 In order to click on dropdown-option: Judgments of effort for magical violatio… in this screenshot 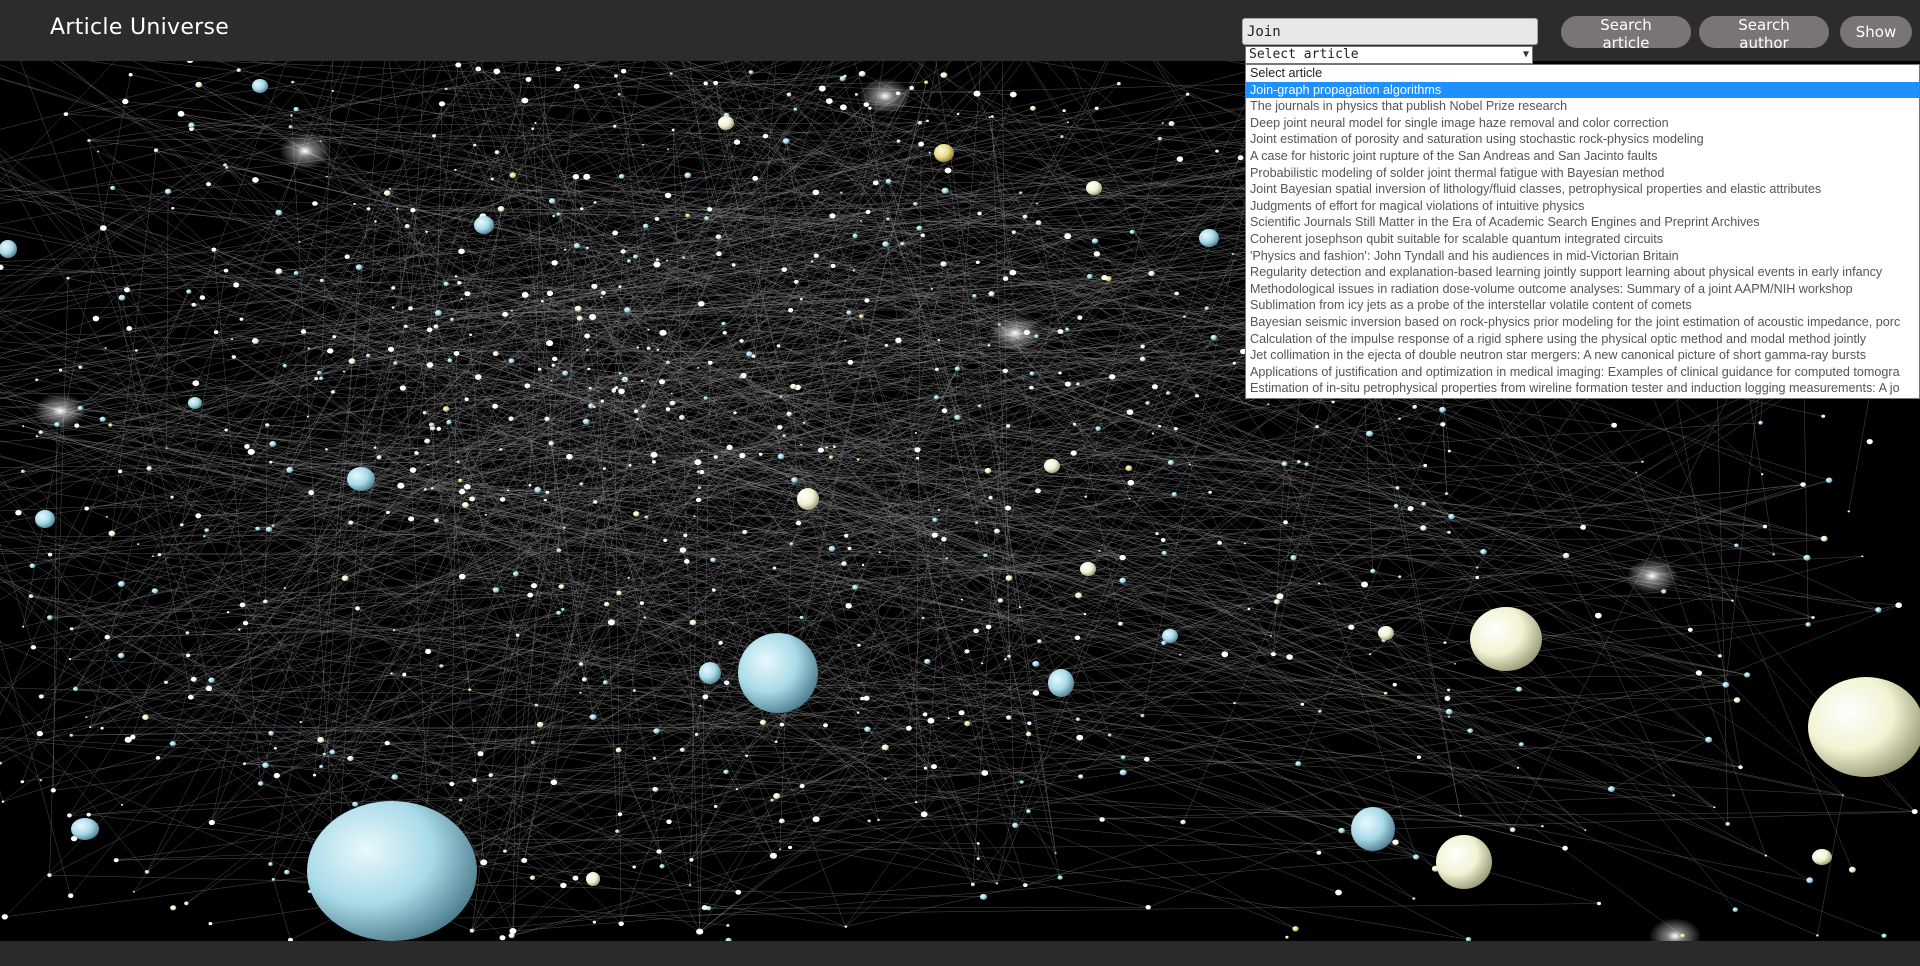, I will do `click(1582, 206)`.